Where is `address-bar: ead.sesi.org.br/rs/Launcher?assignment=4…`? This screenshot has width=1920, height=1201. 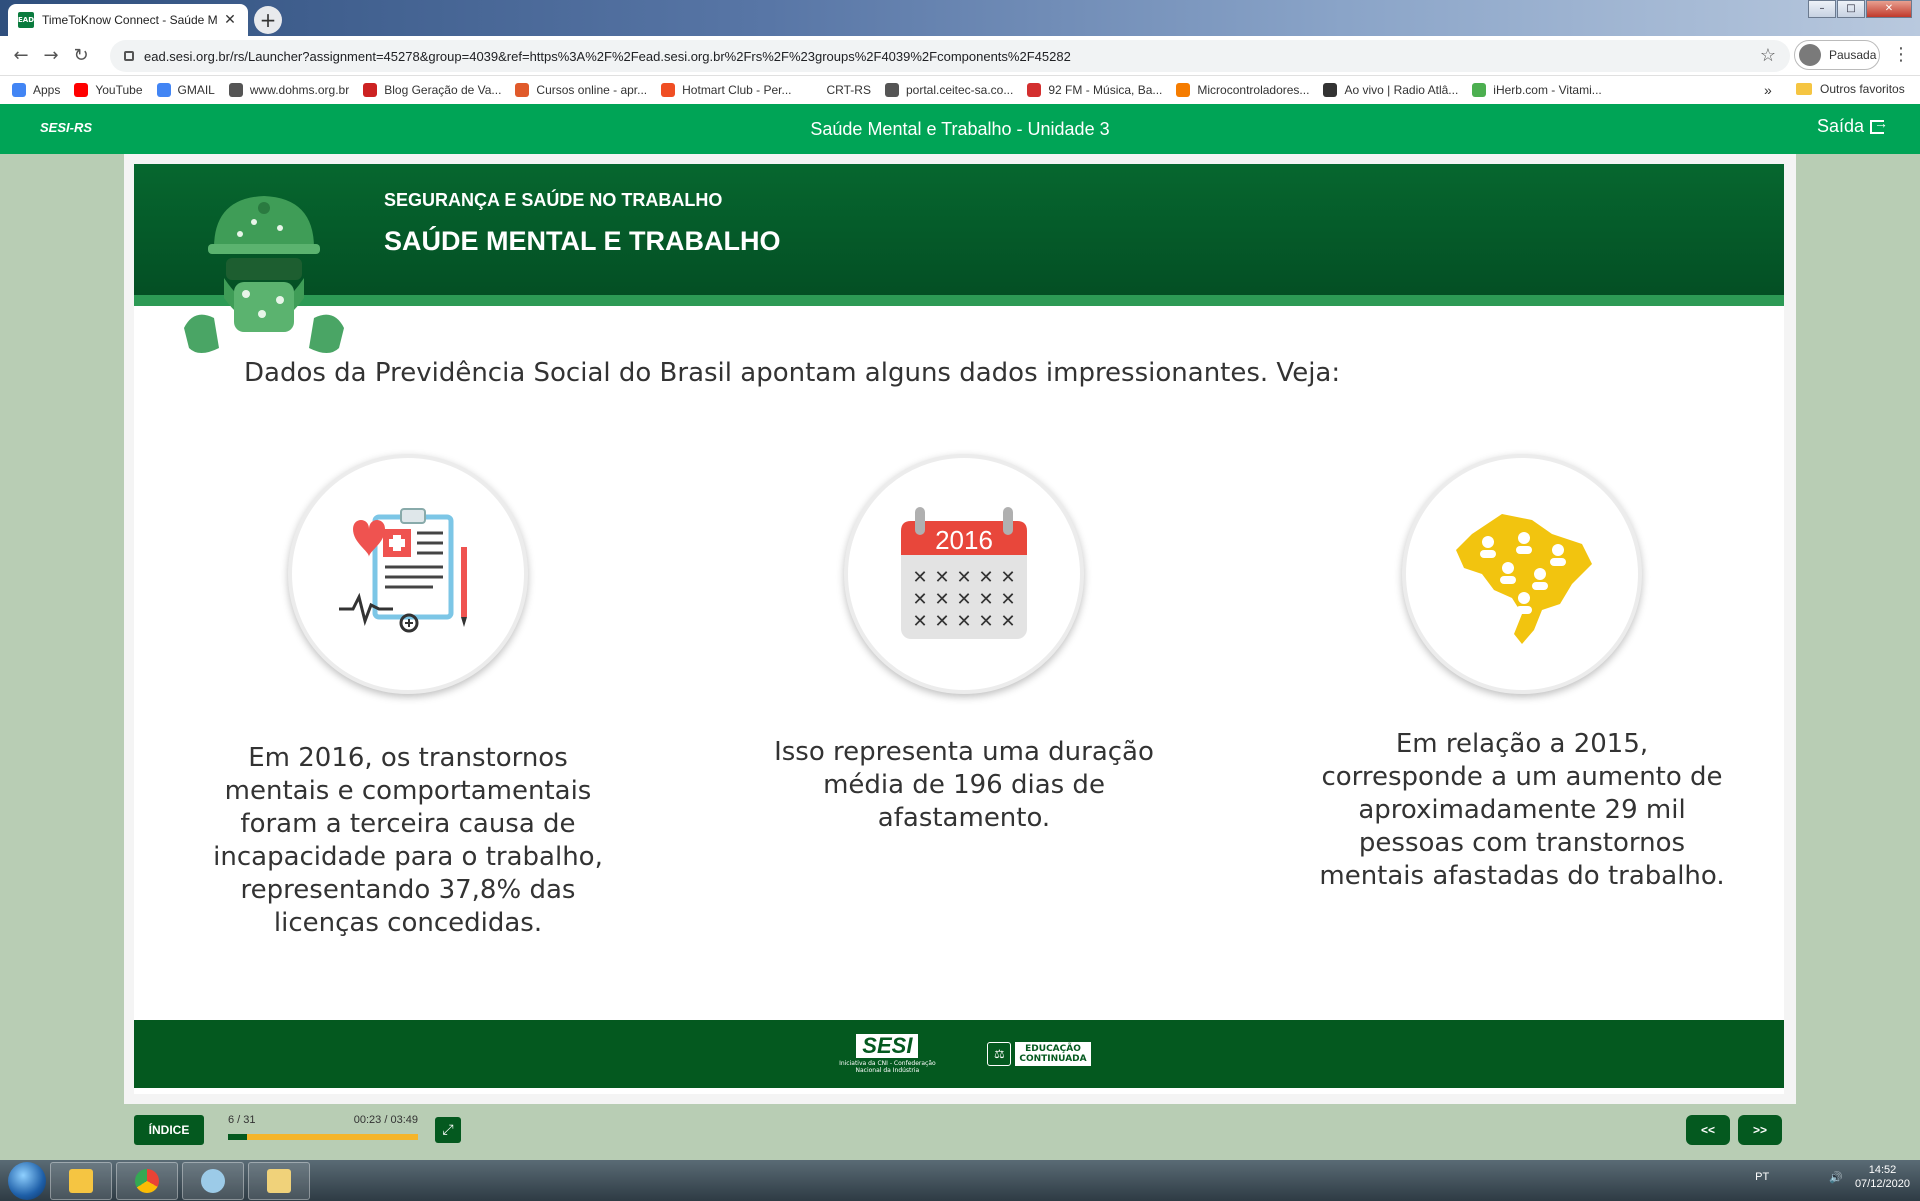 address-bar: ead.sesi.org.br/rs/Launcher?assignment=4… is located at coordinates (950, 56).